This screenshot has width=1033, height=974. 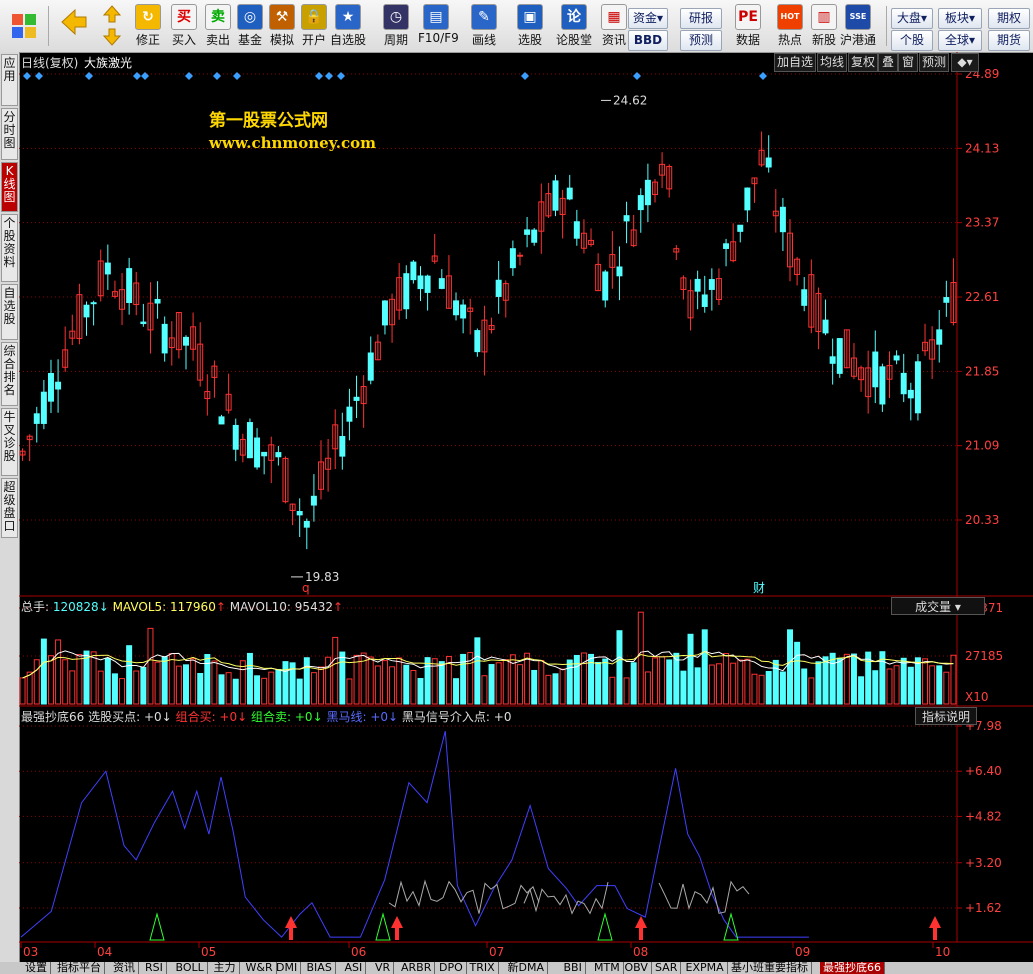 What do you see at coordinates (354, 968) in the screenshot?
I see `bottom-tab-9: ASI` at bounding box center [354, 968].